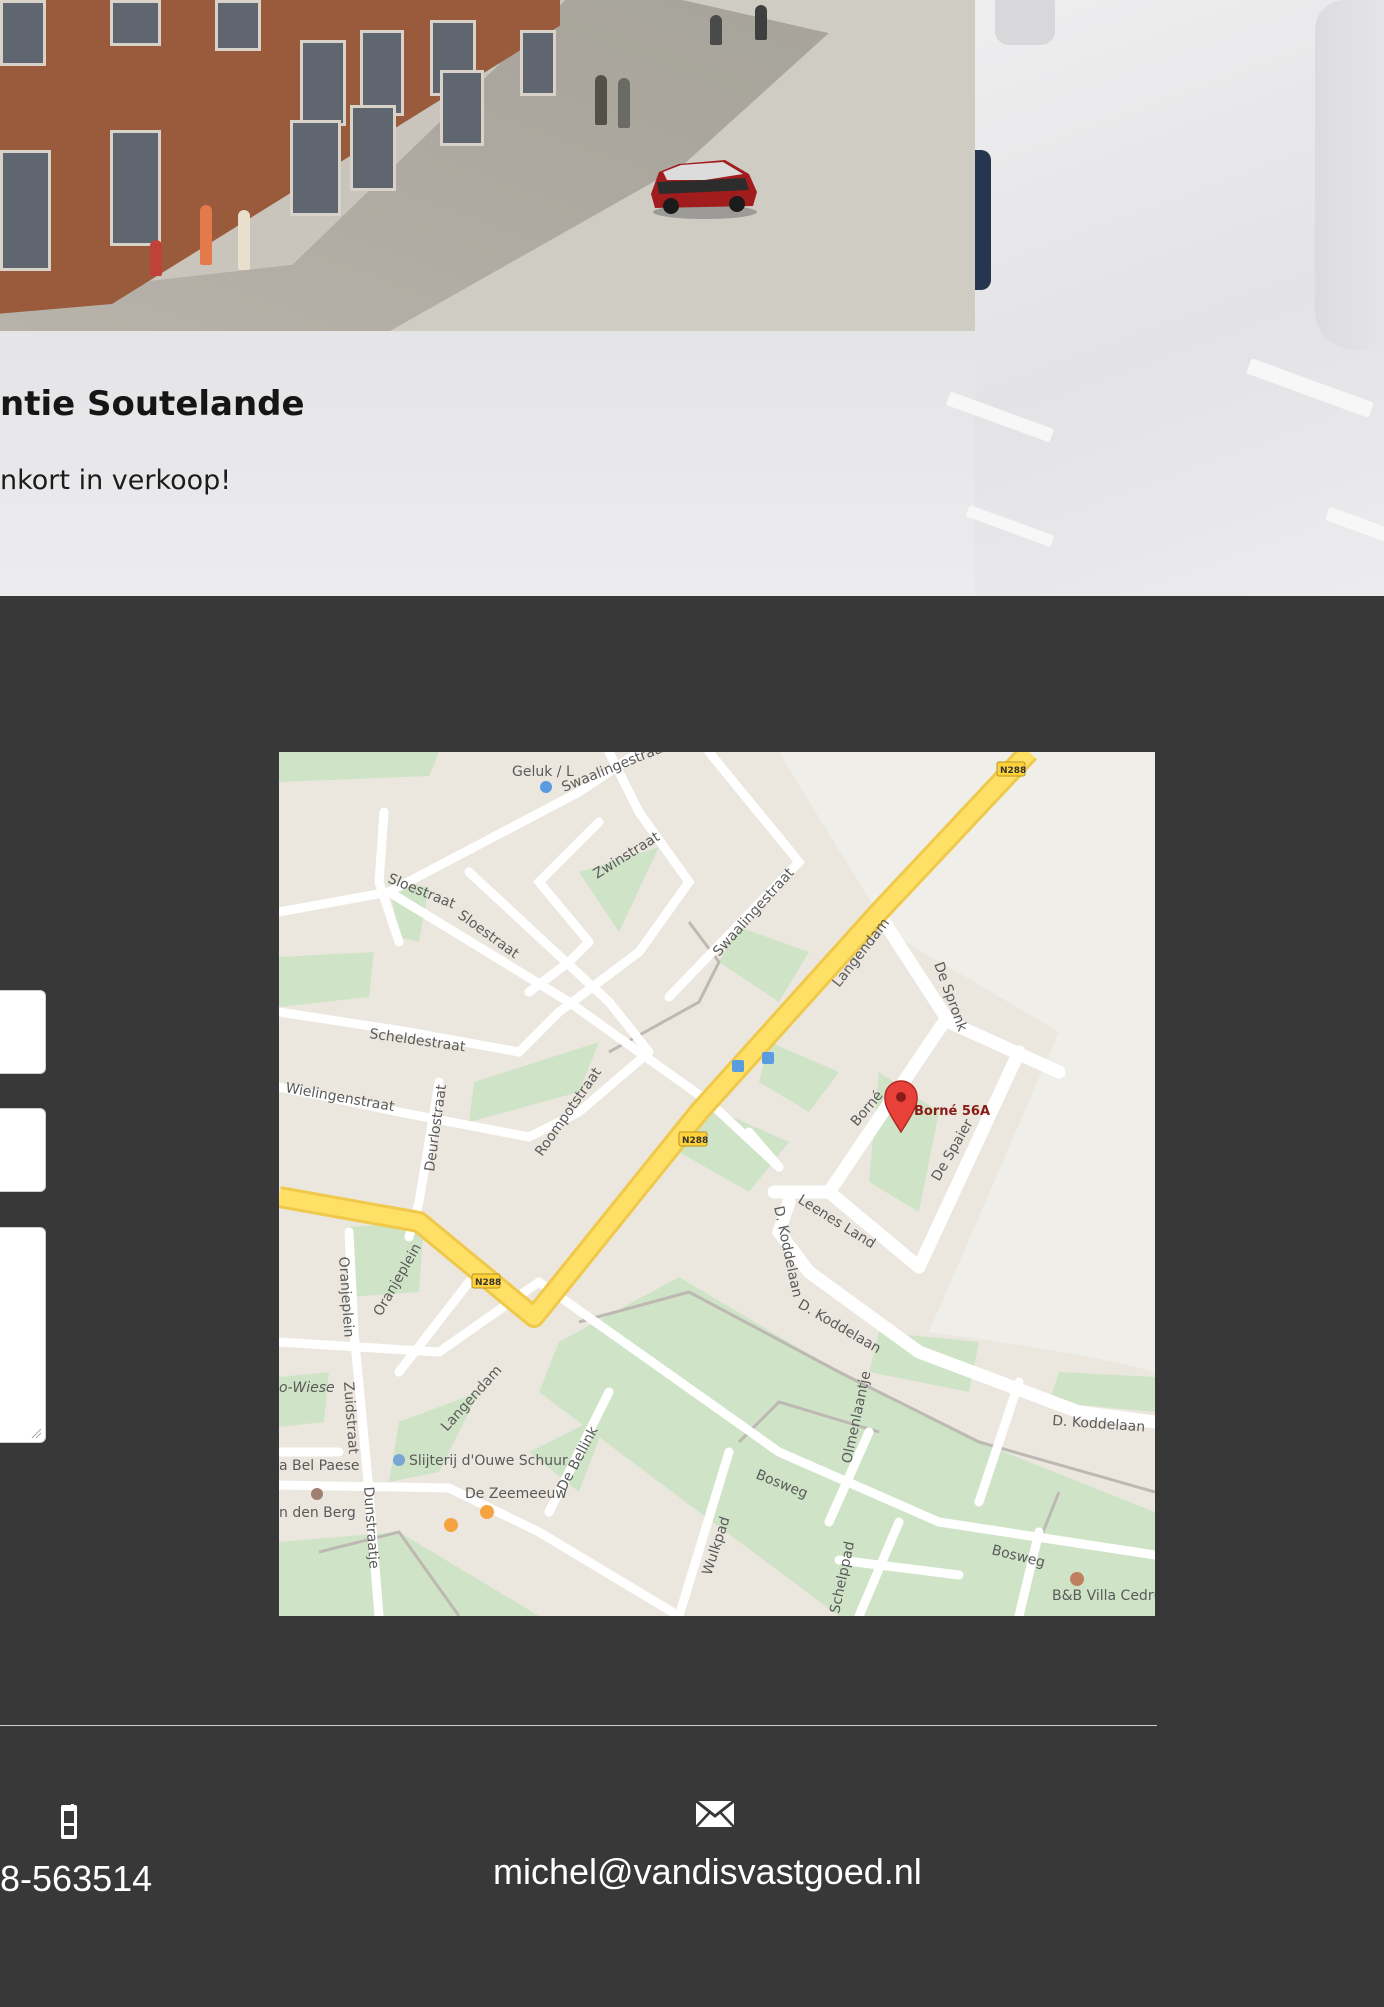 This screenshot has height=2007, width=1384. I want to click on message-field, so click(23, 1335).